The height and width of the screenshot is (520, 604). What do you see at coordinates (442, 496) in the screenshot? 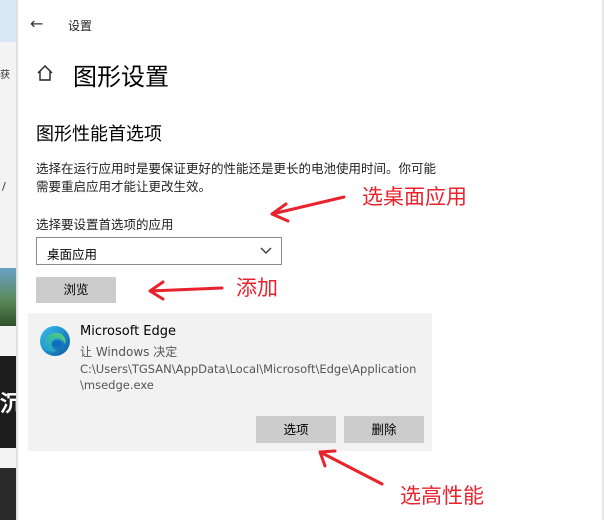
I see `annotation-text: 选高性能` at bounding box center [442, 496].